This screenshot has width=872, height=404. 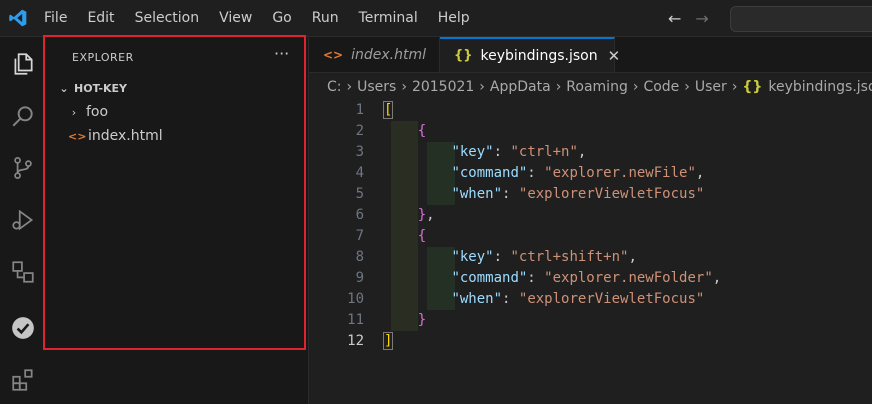 I want to click on tab-keybindings-json: {} keybindings.json ✕, so click(x=530, y=54).